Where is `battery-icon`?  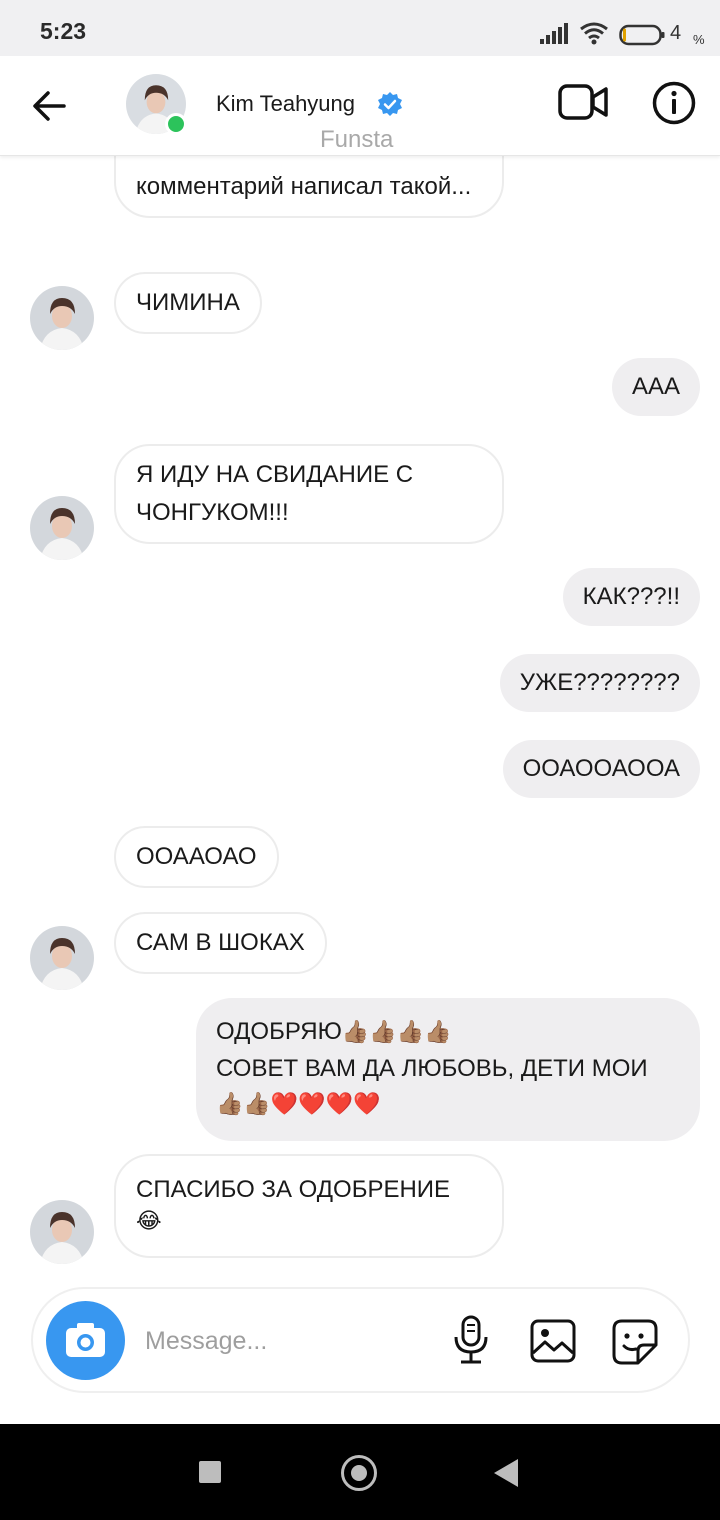
battery-icon is located at coordinates (642, 35).